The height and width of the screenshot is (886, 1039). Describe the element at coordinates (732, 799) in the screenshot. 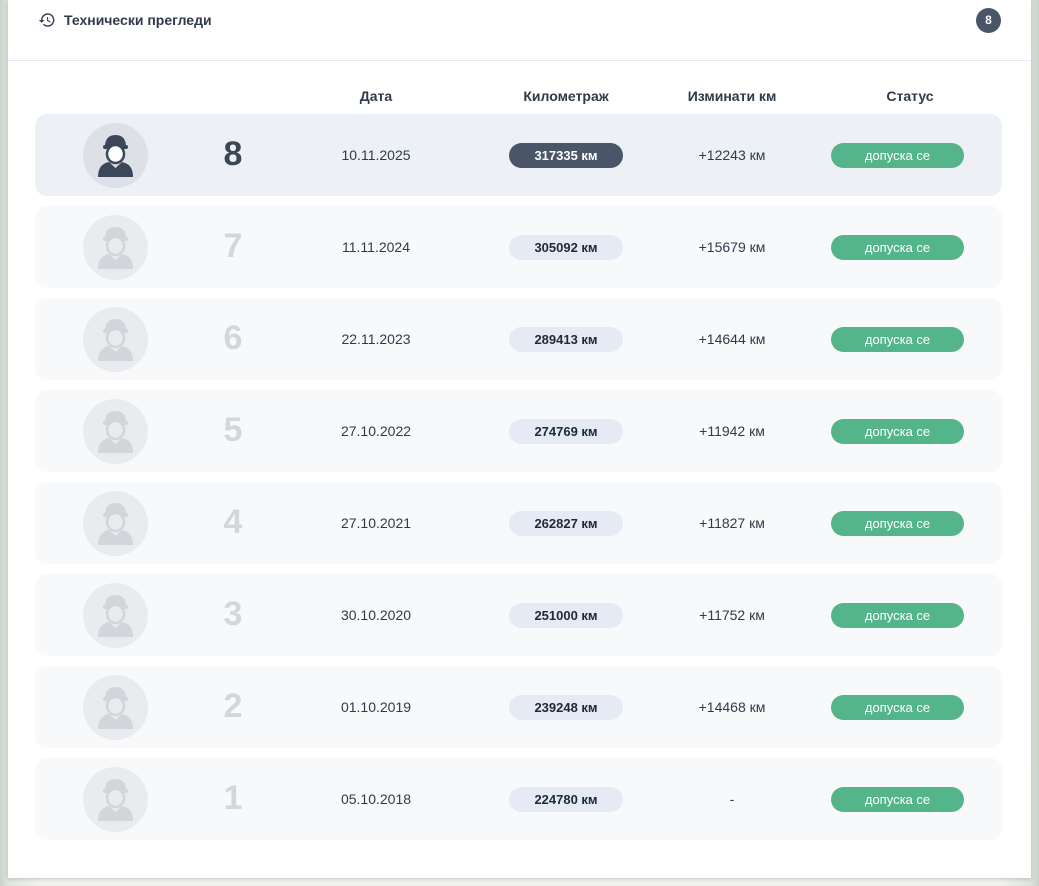

I see `mileage-delta: -` at that location.